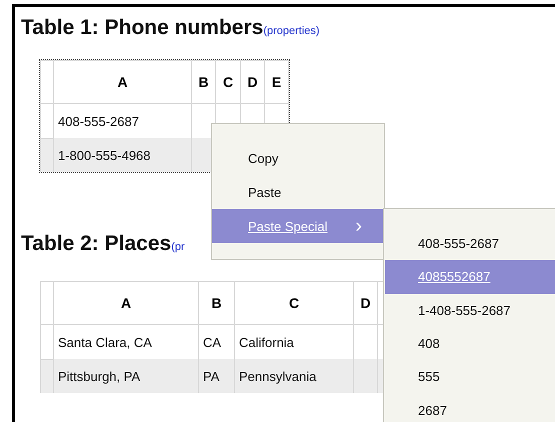 This screenshot has width=555, height=422. I want to click on table-cell: 1-800-555-4968, so click(123, 155).